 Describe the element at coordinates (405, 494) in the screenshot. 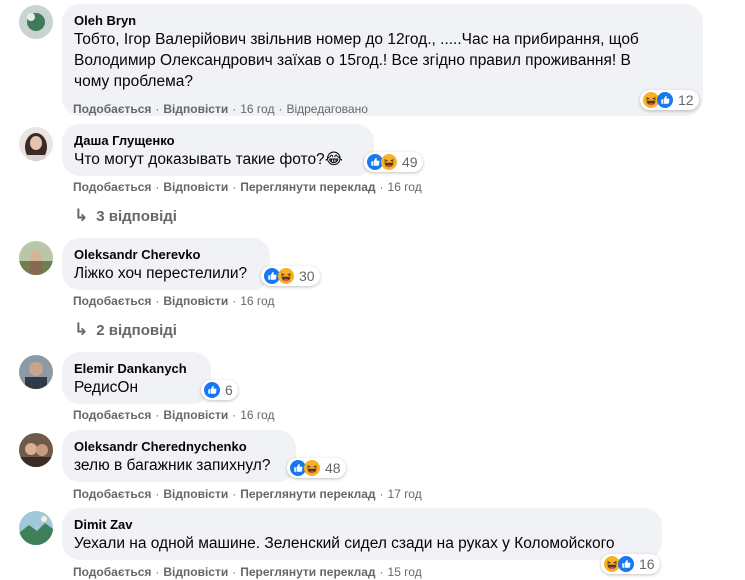

I see `timestamp: 17 год` at that location.